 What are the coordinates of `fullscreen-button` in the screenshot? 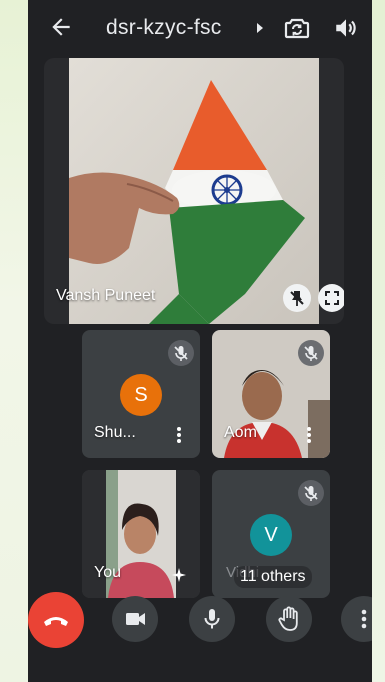 It's located at (331, 298).